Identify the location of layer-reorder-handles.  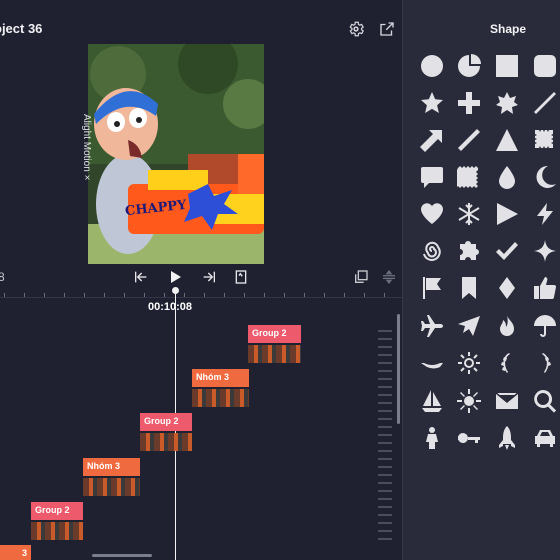
(385, 438).